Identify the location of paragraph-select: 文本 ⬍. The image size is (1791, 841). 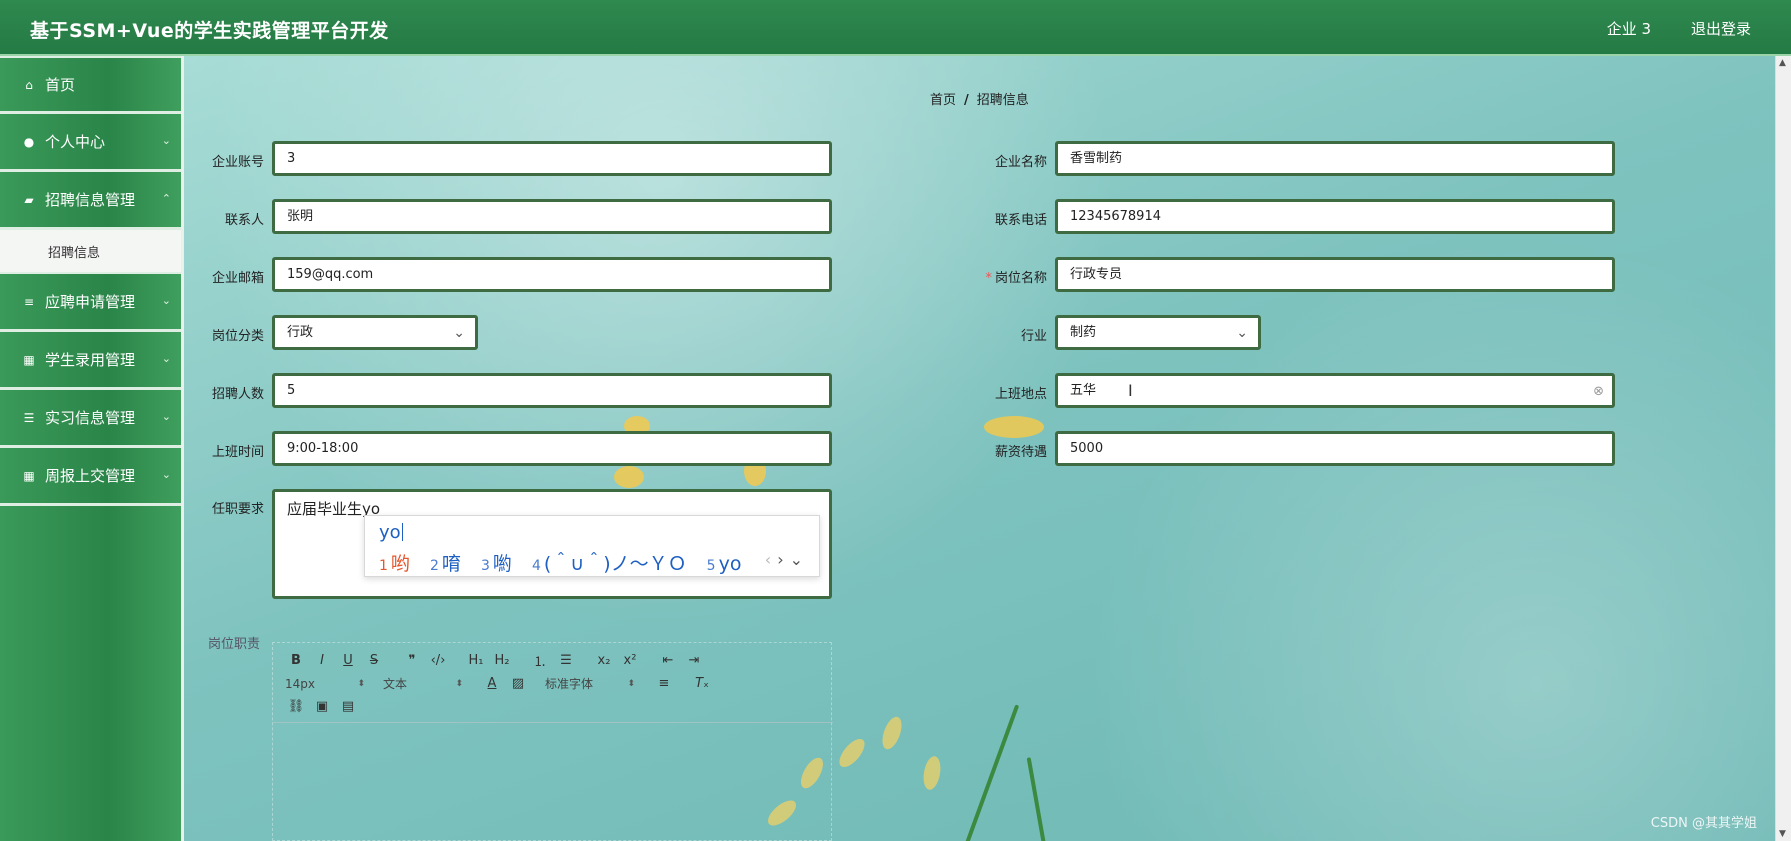
(423, 684).